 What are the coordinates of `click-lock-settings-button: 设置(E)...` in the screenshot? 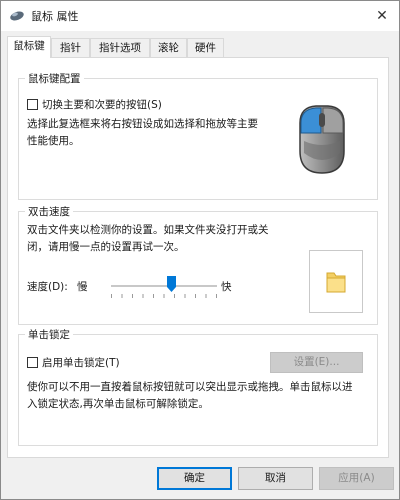 It's located at (316, 362).